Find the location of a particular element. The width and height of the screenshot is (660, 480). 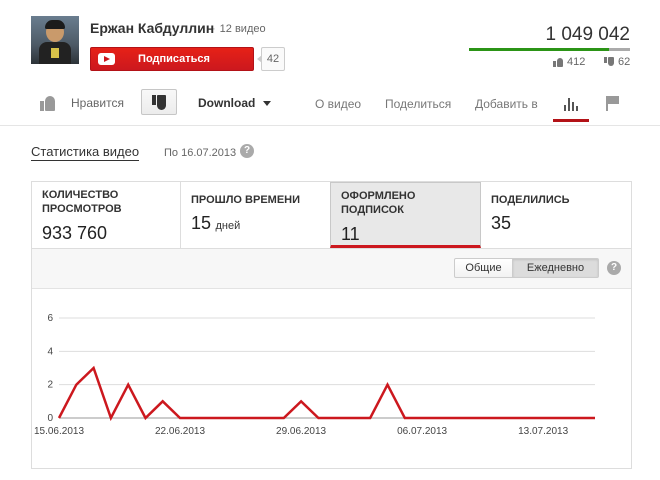

dislike-ratio-fill is located at coordinates (619, 49).